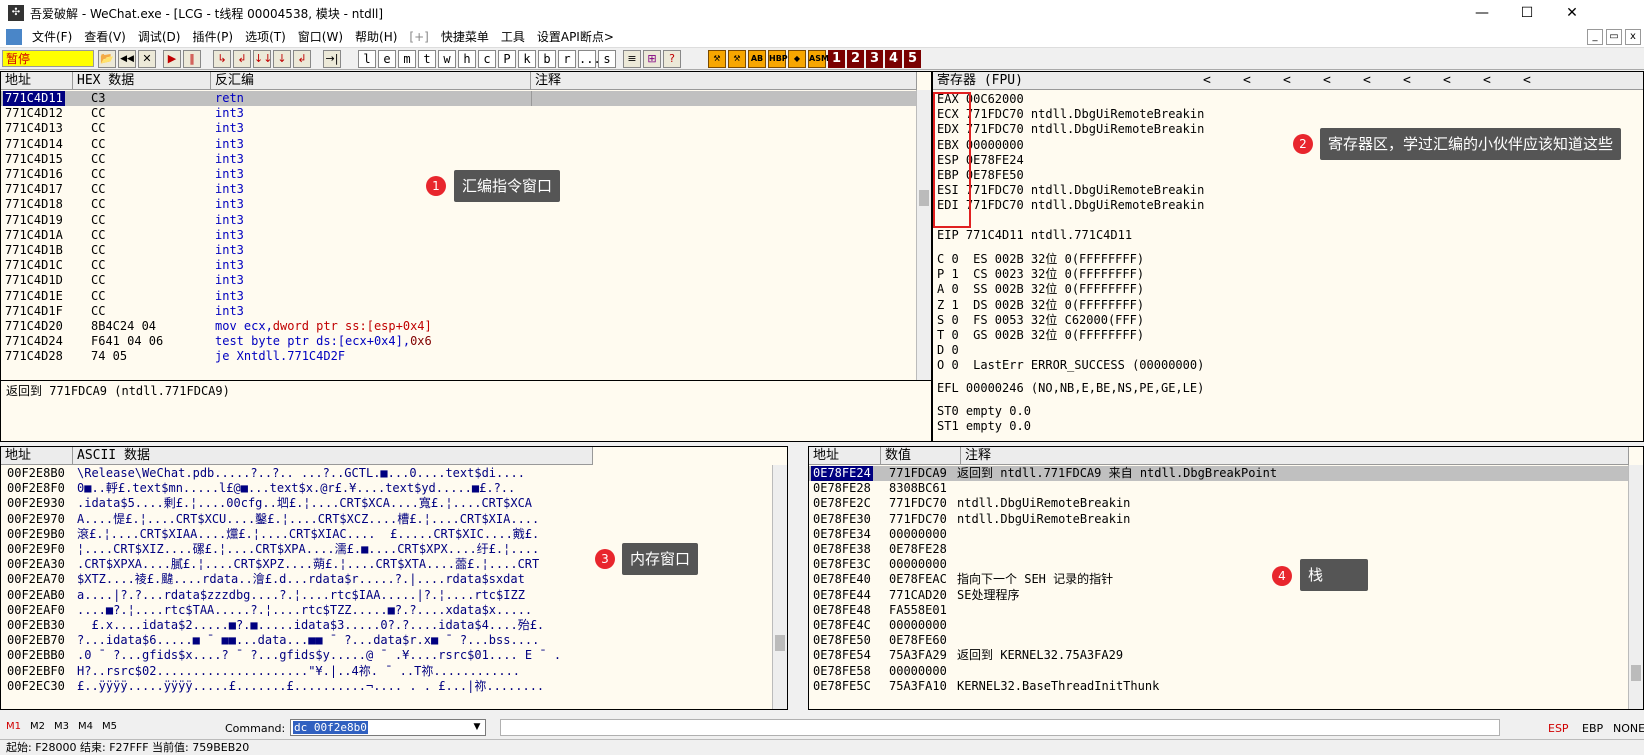 Image resolution: width=1644 pixels, height=755 pixels. I want to click on disasm-row: 771C4D1F CC int3, so click(459, 311).